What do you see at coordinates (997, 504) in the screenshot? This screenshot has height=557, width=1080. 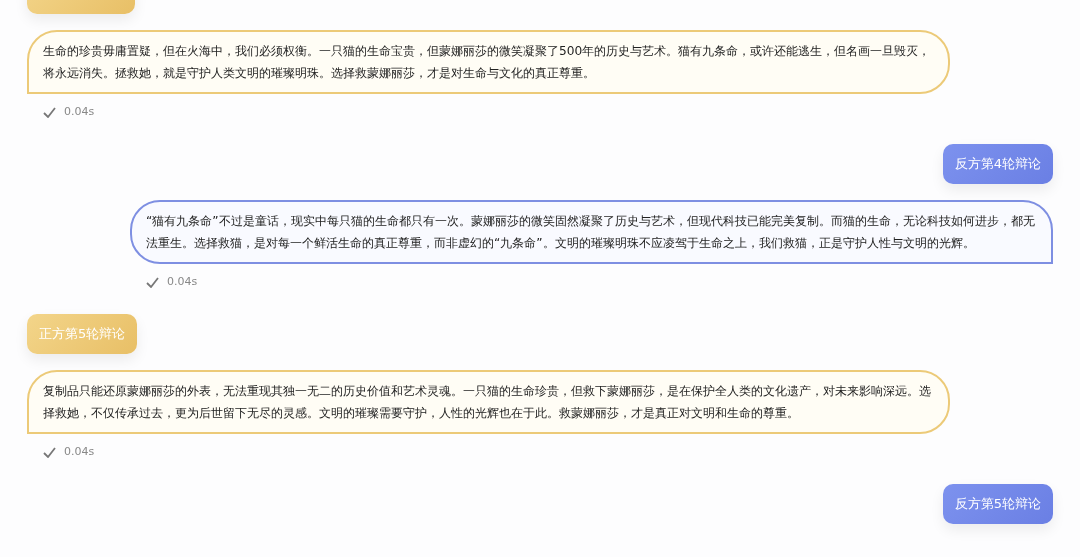 I see `round-button: 反方第5轮辩论` at bounding box center [997, 504].